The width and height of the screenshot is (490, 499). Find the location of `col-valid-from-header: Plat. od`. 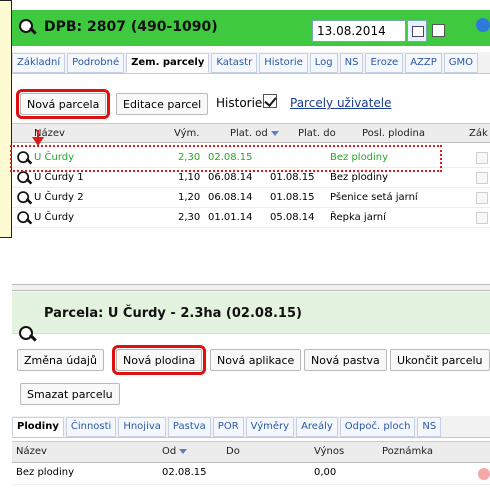

col-valid-from-header: Plat. od is located at coordinates (254, 133).